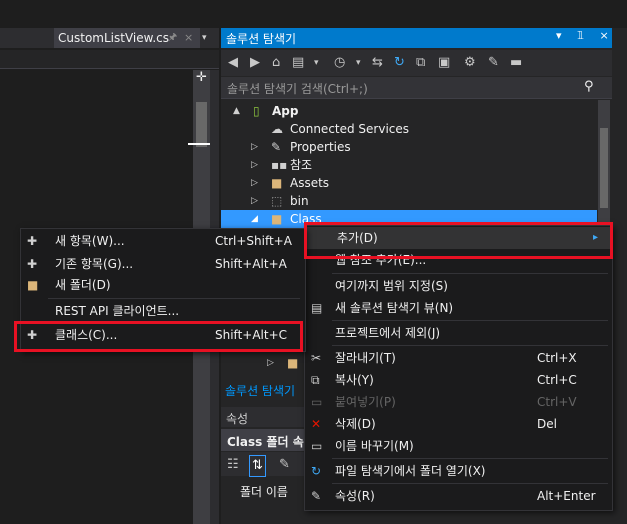  Describe the element at coordinates (420, 63) in the screenshot. I see `collapse-all-icon: ⧉` at that location.